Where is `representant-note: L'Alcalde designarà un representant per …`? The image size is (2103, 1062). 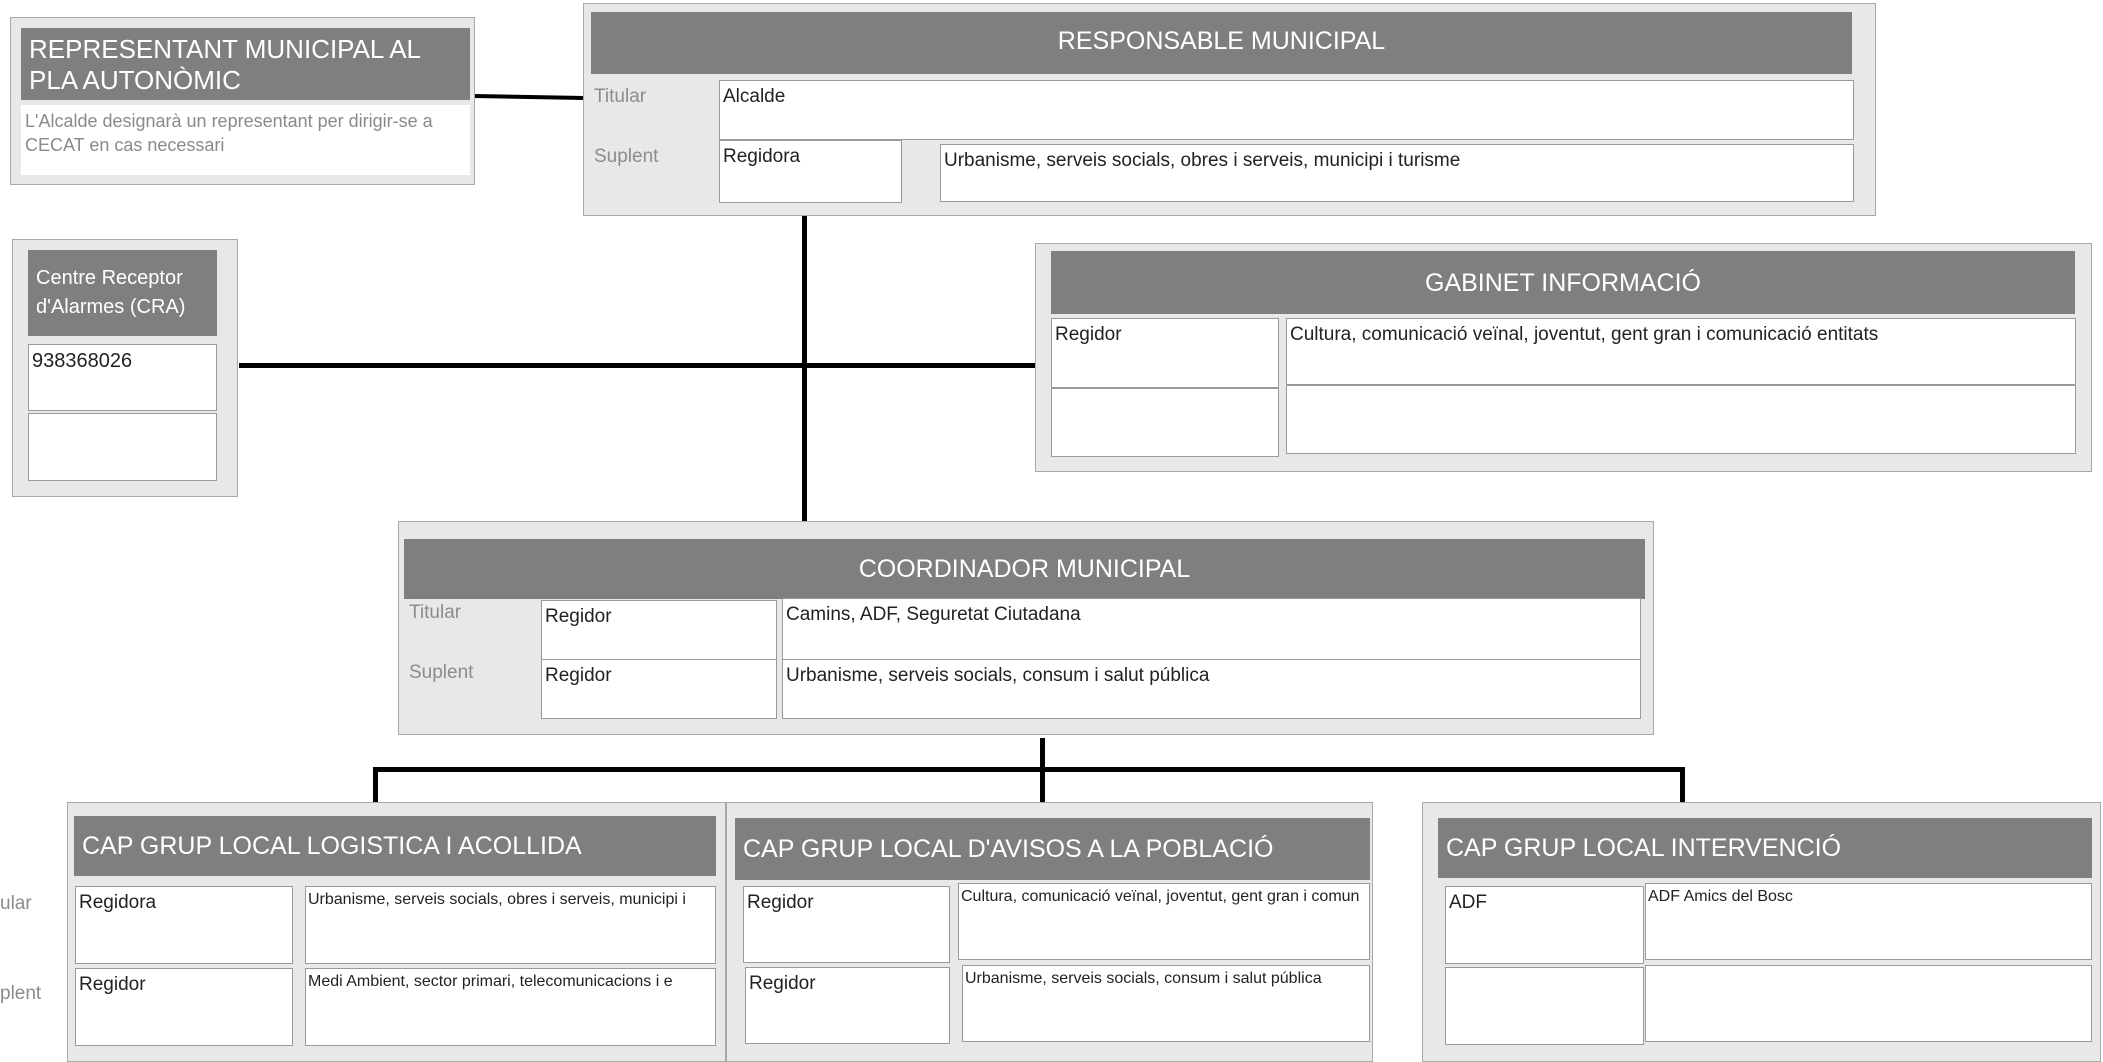
representant-note: L'Alcalde designarà un representant per … is located at coordinates (245, 140).